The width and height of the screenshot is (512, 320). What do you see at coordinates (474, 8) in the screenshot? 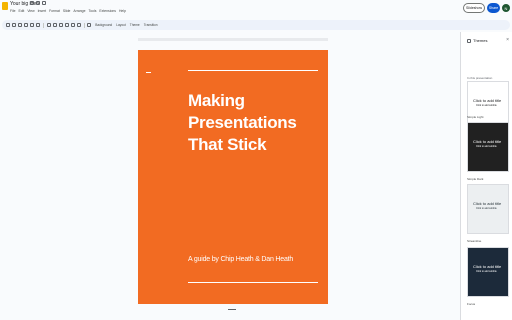
I see `slideshow-button: Slideshow` at bounding box center [474, 8].